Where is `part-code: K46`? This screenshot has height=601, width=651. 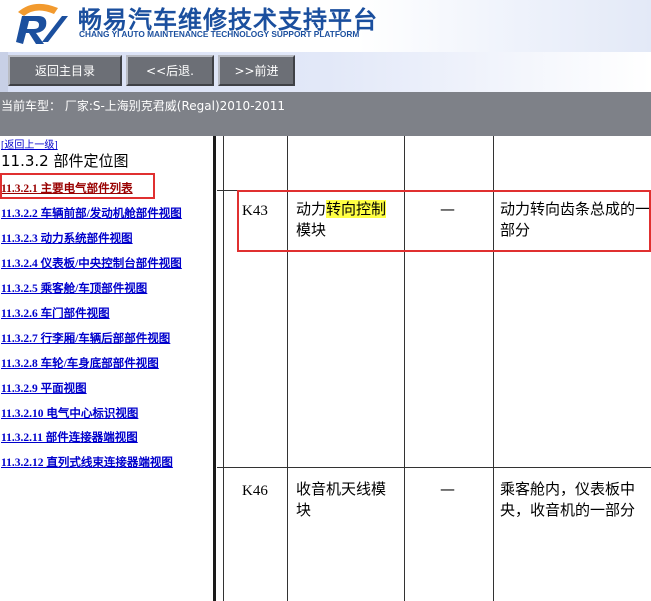 part-code: K46 is located at coordinates (255, 491).